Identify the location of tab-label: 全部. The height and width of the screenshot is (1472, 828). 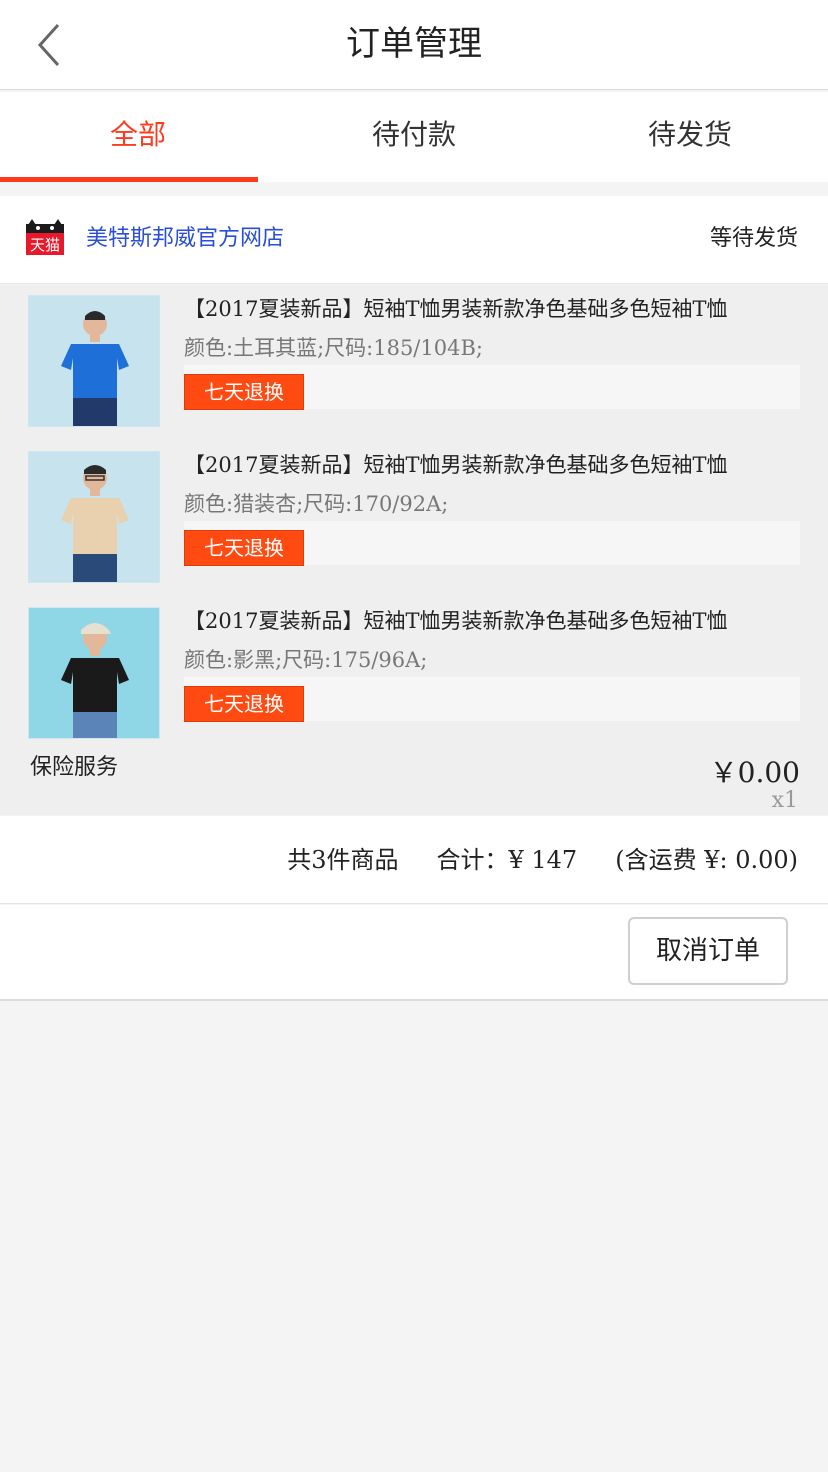
(137, 134).